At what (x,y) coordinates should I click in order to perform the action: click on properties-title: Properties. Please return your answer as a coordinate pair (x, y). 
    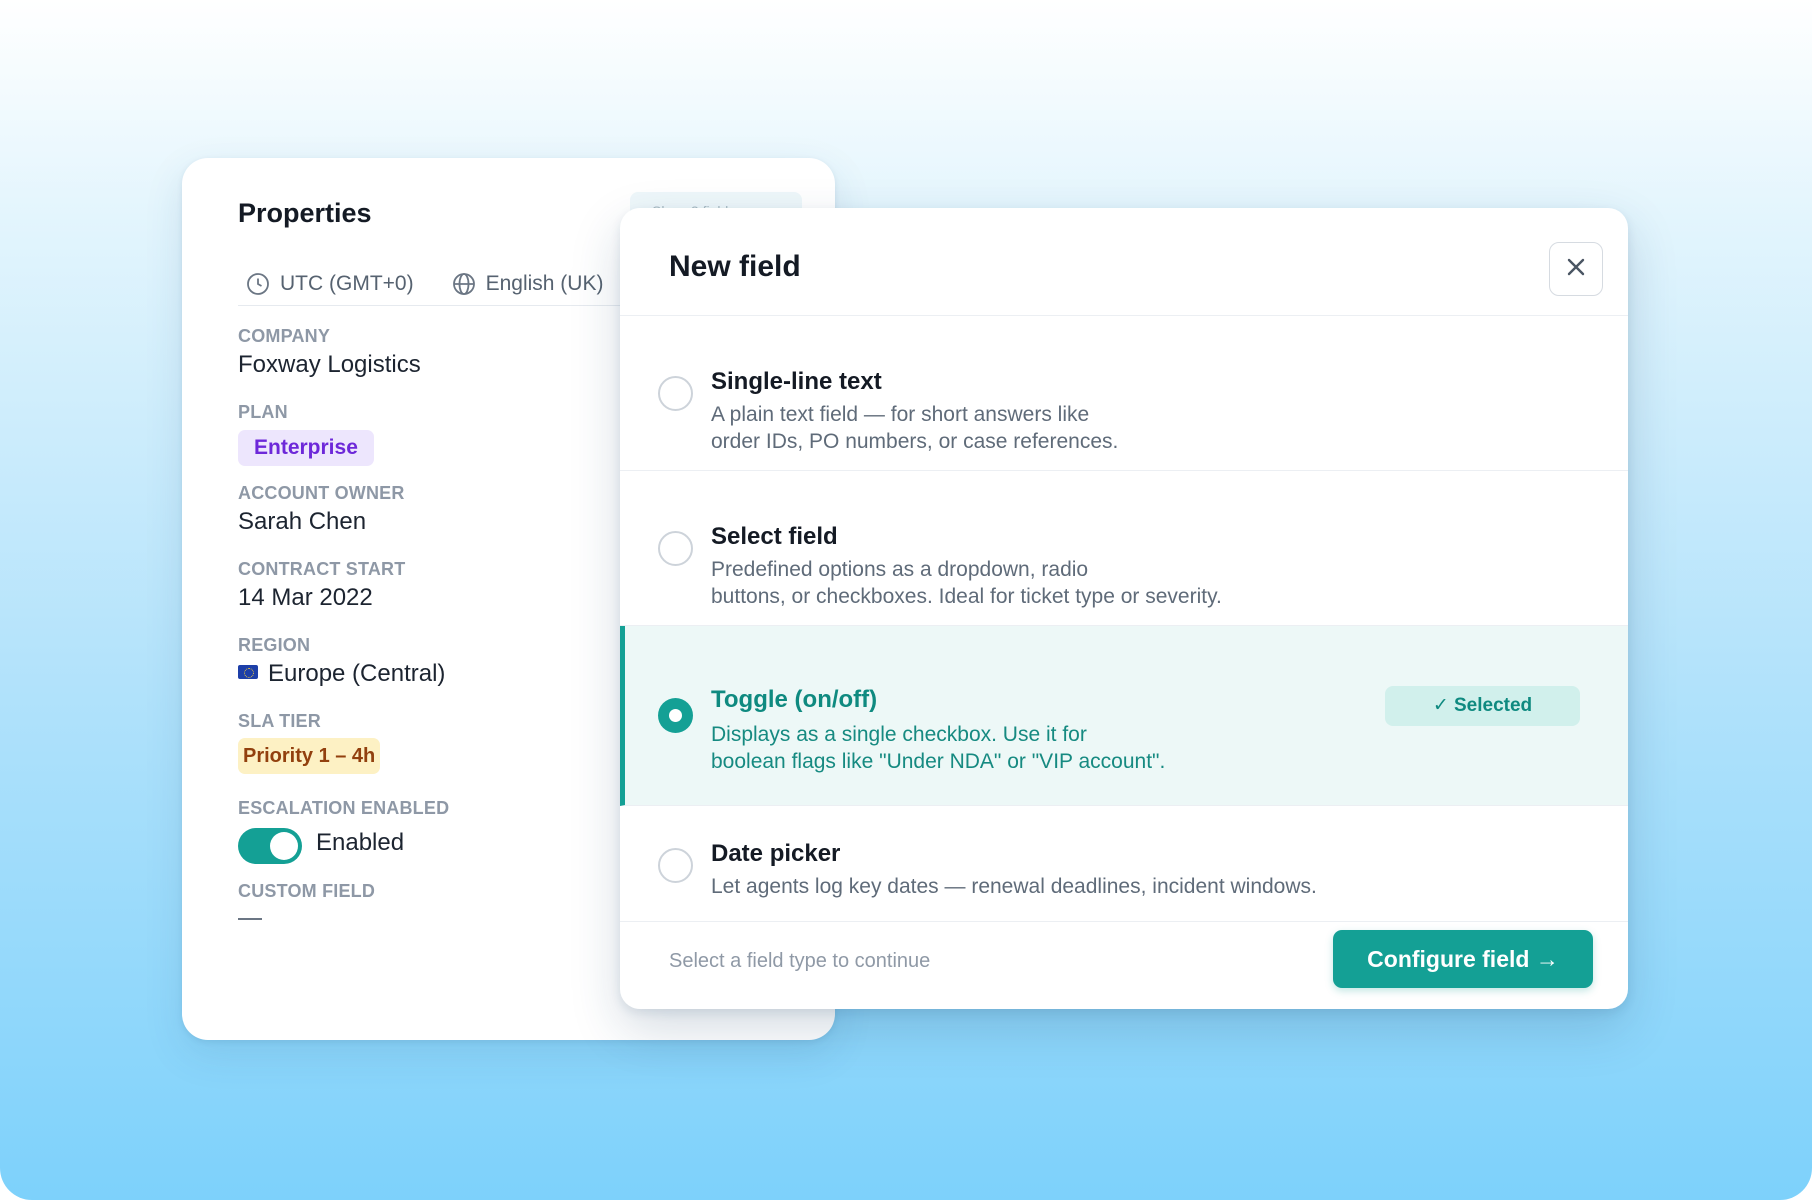
    Looking at the image, I should click on (305, 213).